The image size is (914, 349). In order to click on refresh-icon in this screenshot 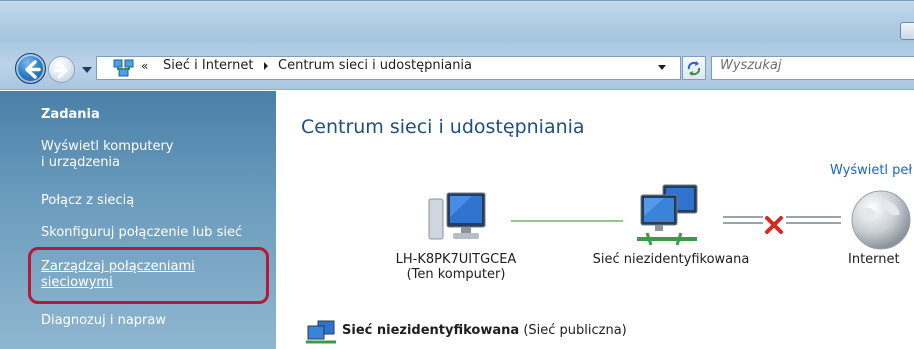, I will do `click(694, 68)`.